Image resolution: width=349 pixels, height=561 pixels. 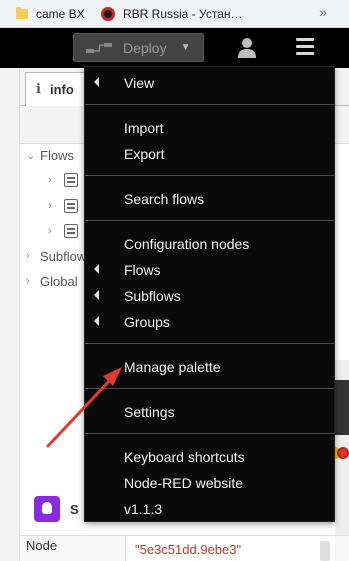 What do you see at coordinates (342, 407) in the screenshot?
I see `canvas-node-fragment` at bounding box center [342, 407].